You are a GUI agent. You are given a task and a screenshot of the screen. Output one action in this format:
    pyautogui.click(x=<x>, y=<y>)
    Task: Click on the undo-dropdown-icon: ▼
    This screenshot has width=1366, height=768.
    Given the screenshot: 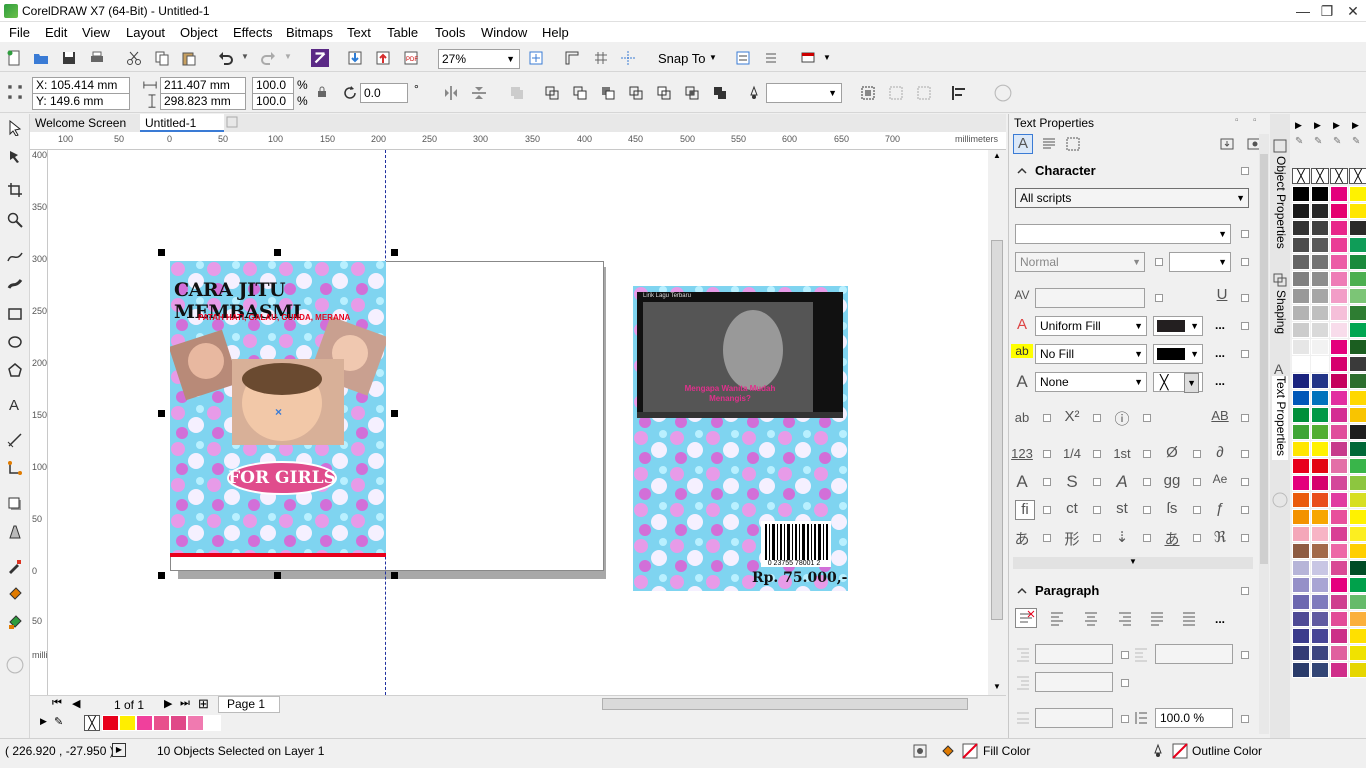 What is the action you would take?
    pyautogui.click(x=245, y=56)
    